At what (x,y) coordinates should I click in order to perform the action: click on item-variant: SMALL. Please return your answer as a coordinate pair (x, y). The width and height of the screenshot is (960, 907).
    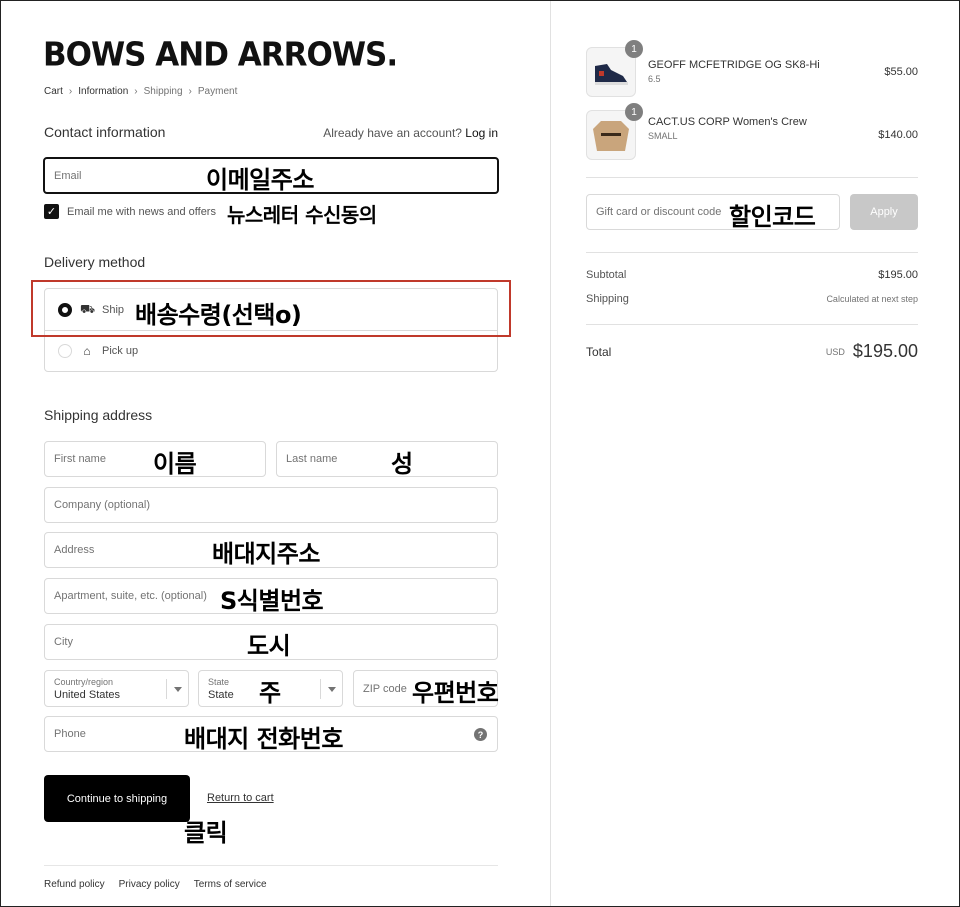
    Looking at the image, I should click on (663, 136).